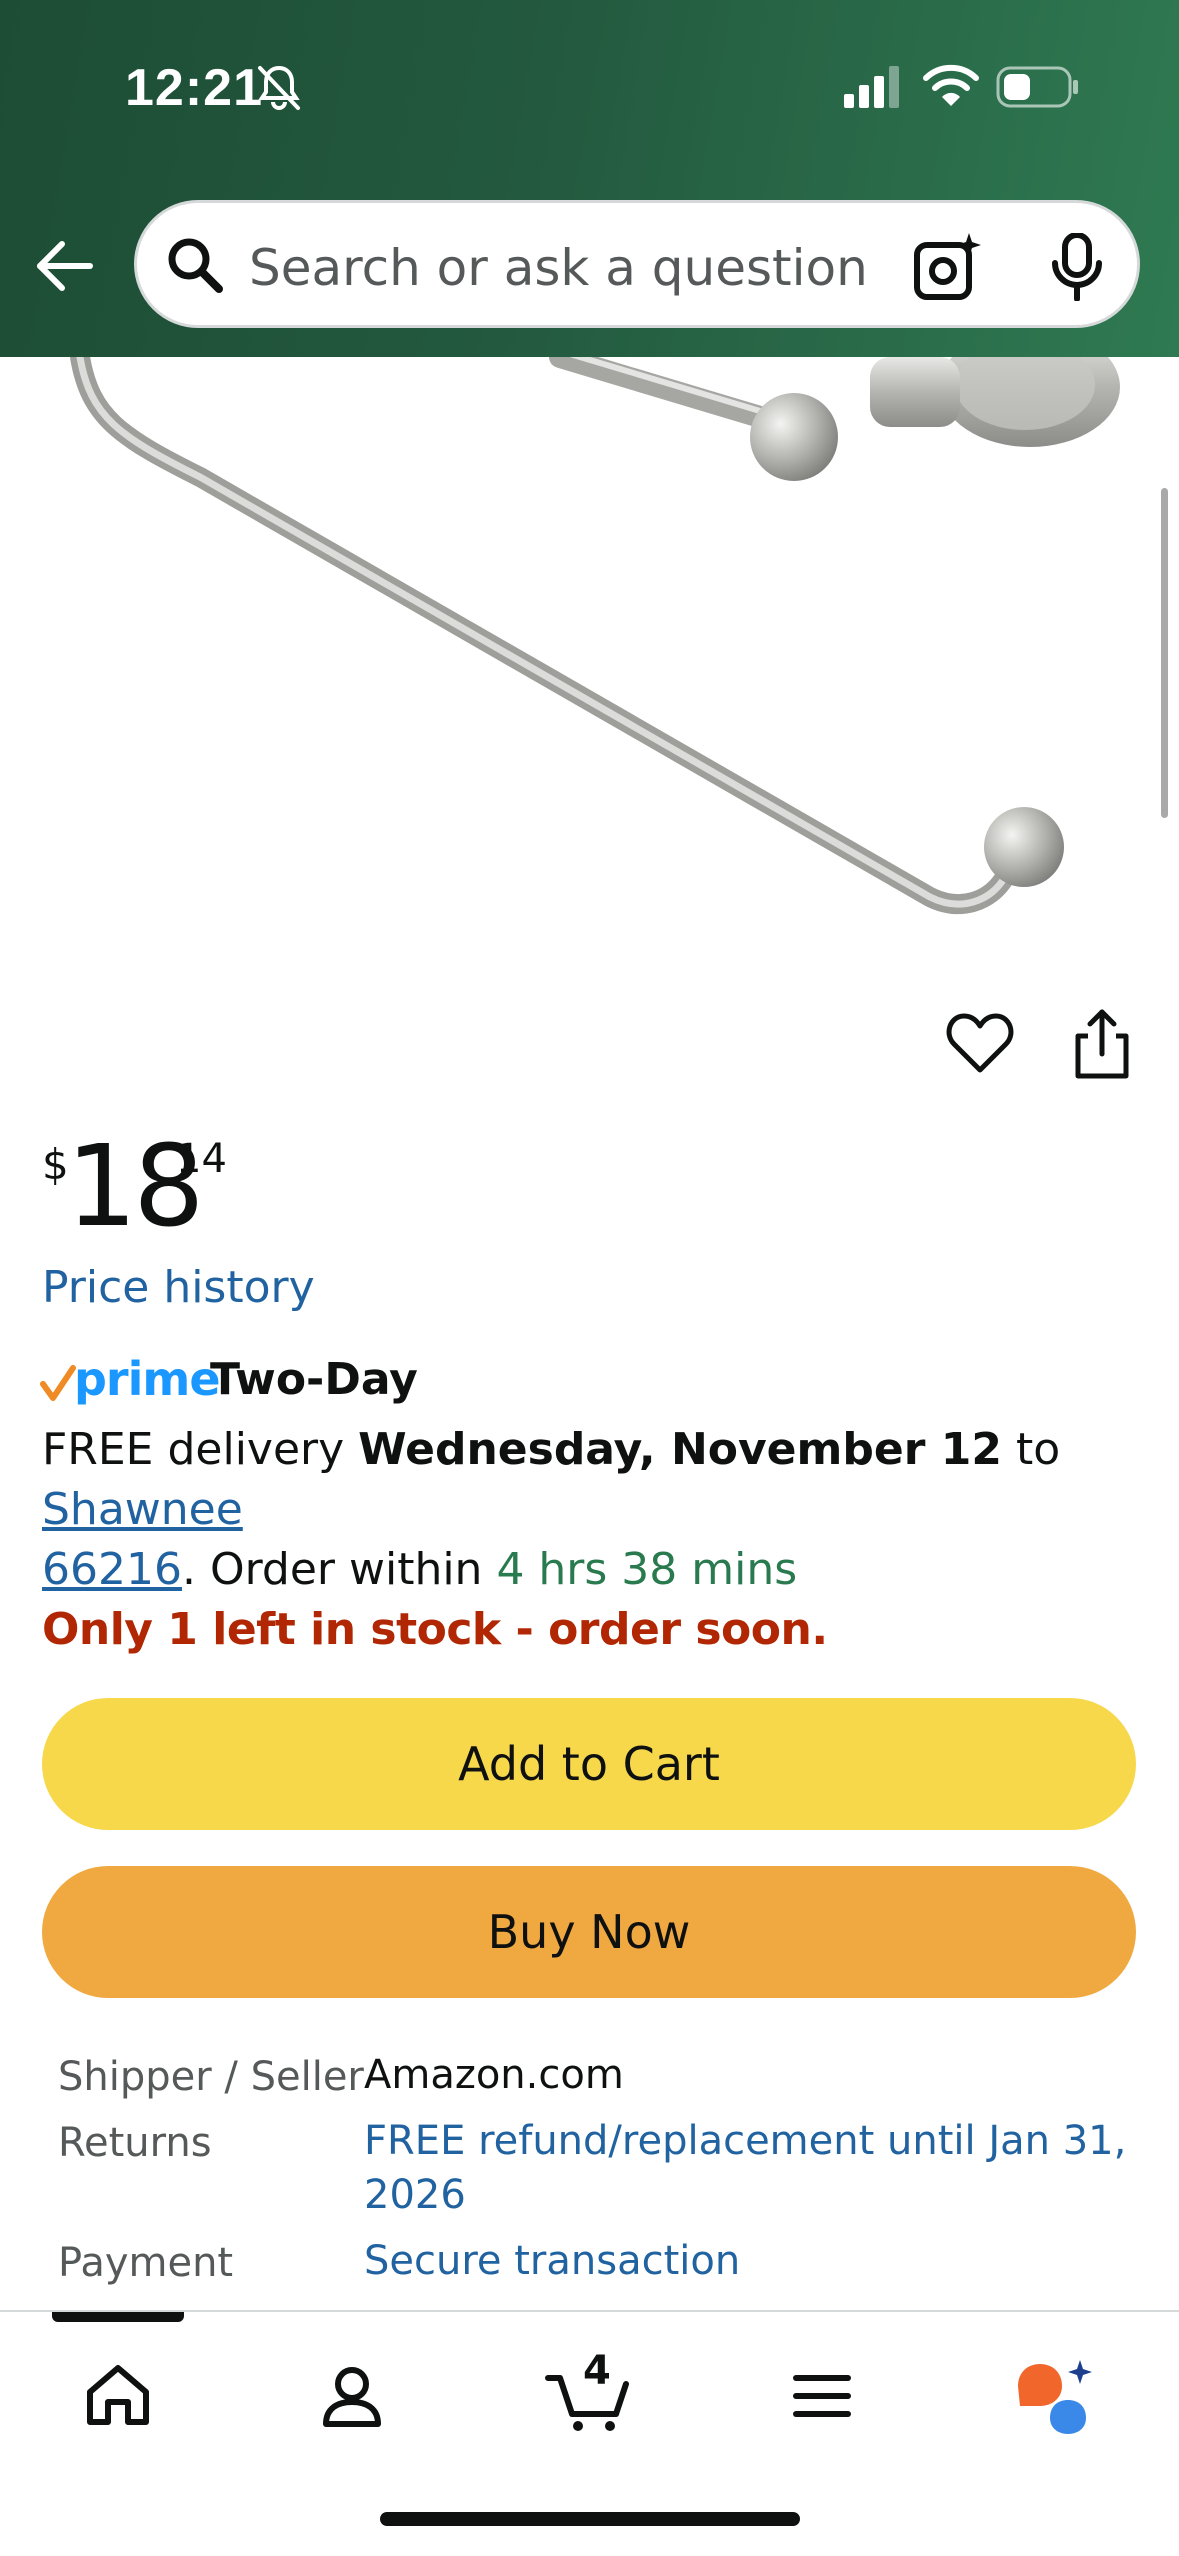  Describe the element at coordinates (118, 2396) in the screenshot. I see `home-icon` at that location.